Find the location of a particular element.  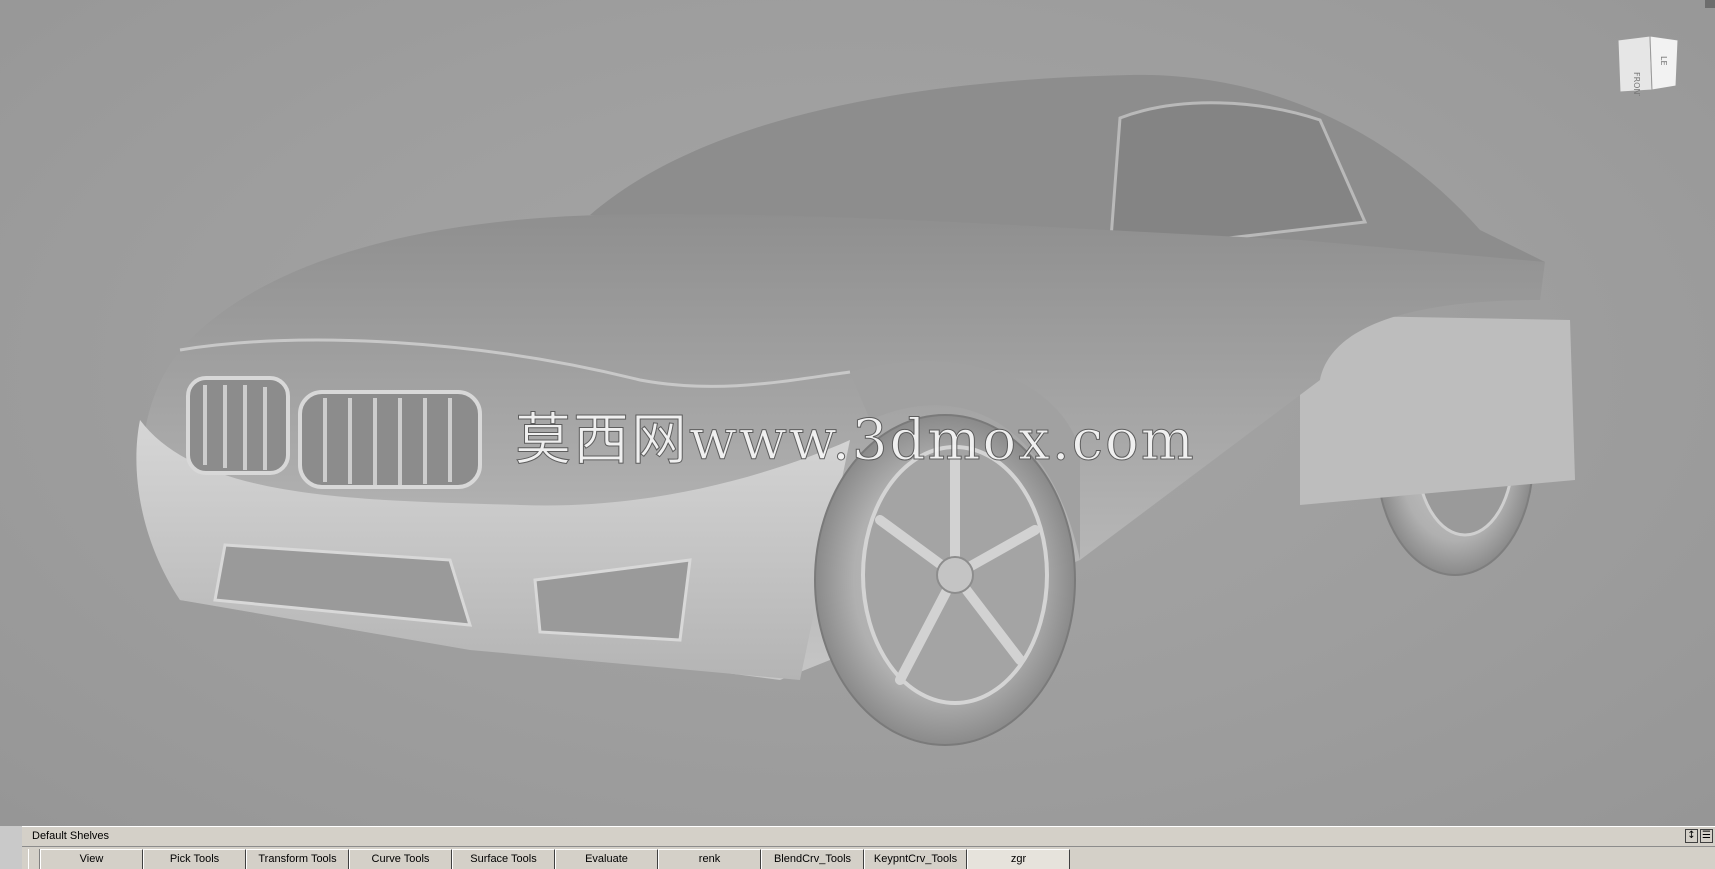

tab-surface-tools: Surface Tools is located at coordinates (503, 859).